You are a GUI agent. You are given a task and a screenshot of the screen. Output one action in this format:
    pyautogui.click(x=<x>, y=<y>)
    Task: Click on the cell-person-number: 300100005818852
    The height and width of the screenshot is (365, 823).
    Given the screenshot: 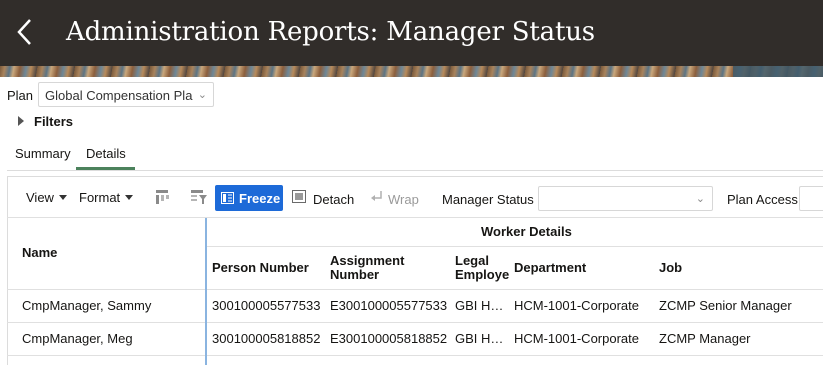 What is the action you would take?
    pyautogui.click(x=266, y=338)
    